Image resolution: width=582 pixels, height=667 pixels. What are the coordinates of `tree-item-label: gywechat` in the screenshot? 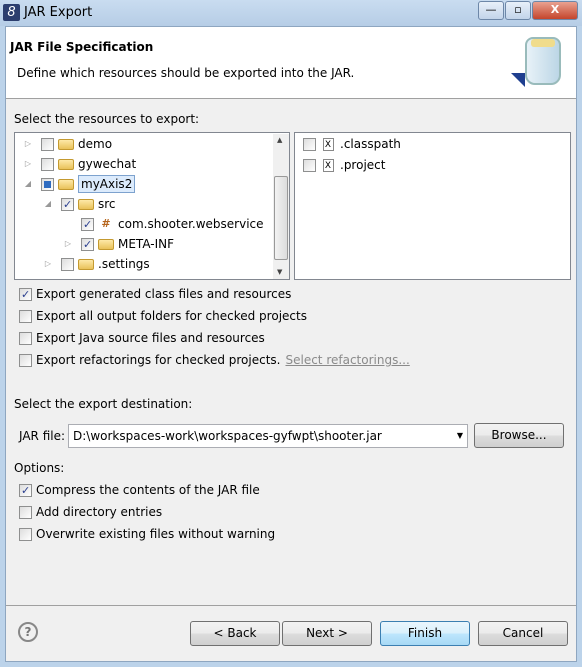 It's located at (107, 164).